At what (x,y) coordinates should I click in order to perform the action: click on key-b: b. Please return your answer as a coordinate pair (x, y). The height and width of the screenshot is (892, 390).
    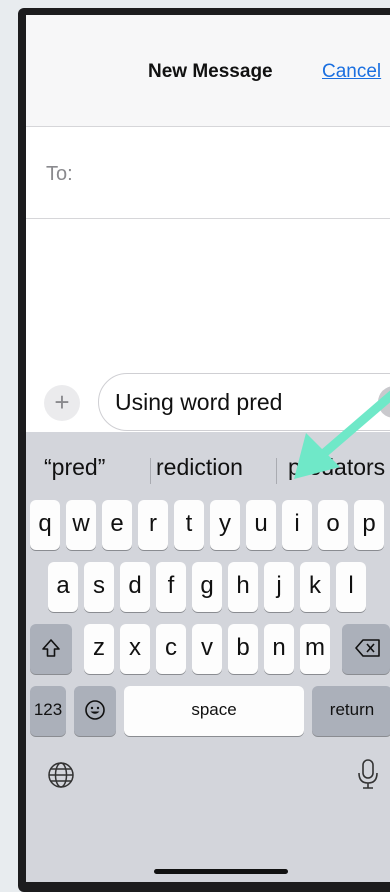
    Looking at the image, I should click on (243, 649).